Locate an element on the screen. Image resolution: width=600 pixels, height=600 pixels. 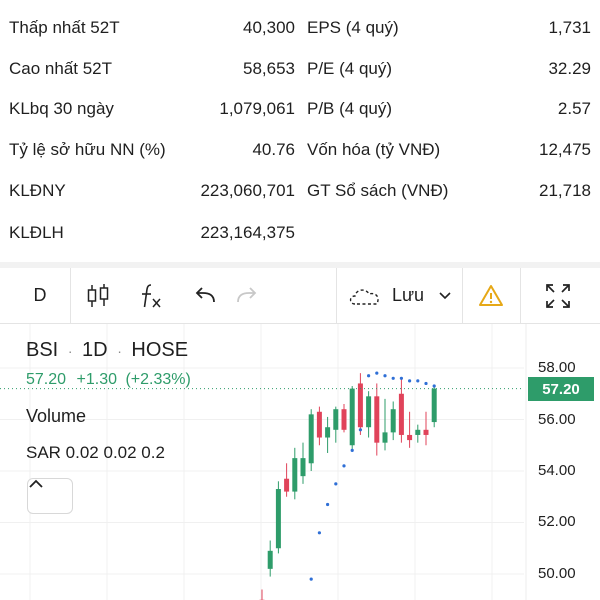
chart-type-button is located at coordinates (98, 295).